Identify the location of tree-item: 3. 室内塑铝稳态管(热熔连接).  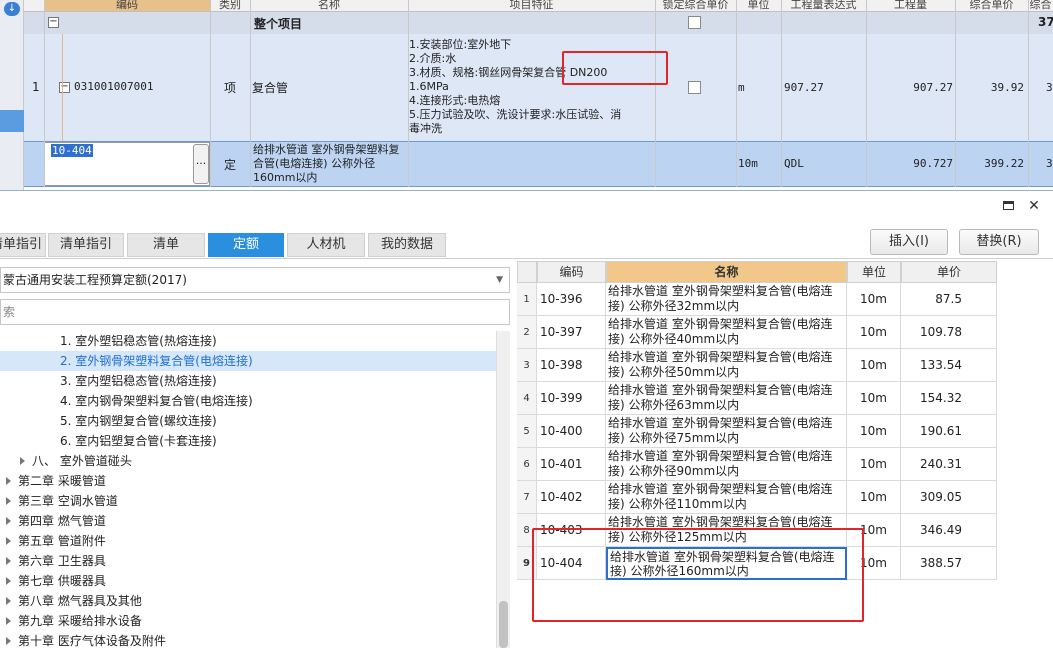
(138, 381).